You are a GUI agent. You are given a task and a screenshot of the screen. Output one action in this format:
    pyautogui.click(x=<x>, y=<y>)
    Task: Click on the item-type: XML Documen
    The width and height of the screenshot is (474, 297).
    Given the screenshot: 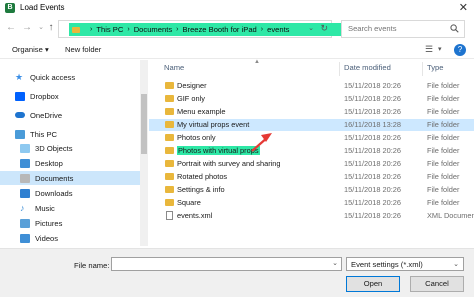 What is the action you would take?
    pyautogui.click(x=450, y=215)
    